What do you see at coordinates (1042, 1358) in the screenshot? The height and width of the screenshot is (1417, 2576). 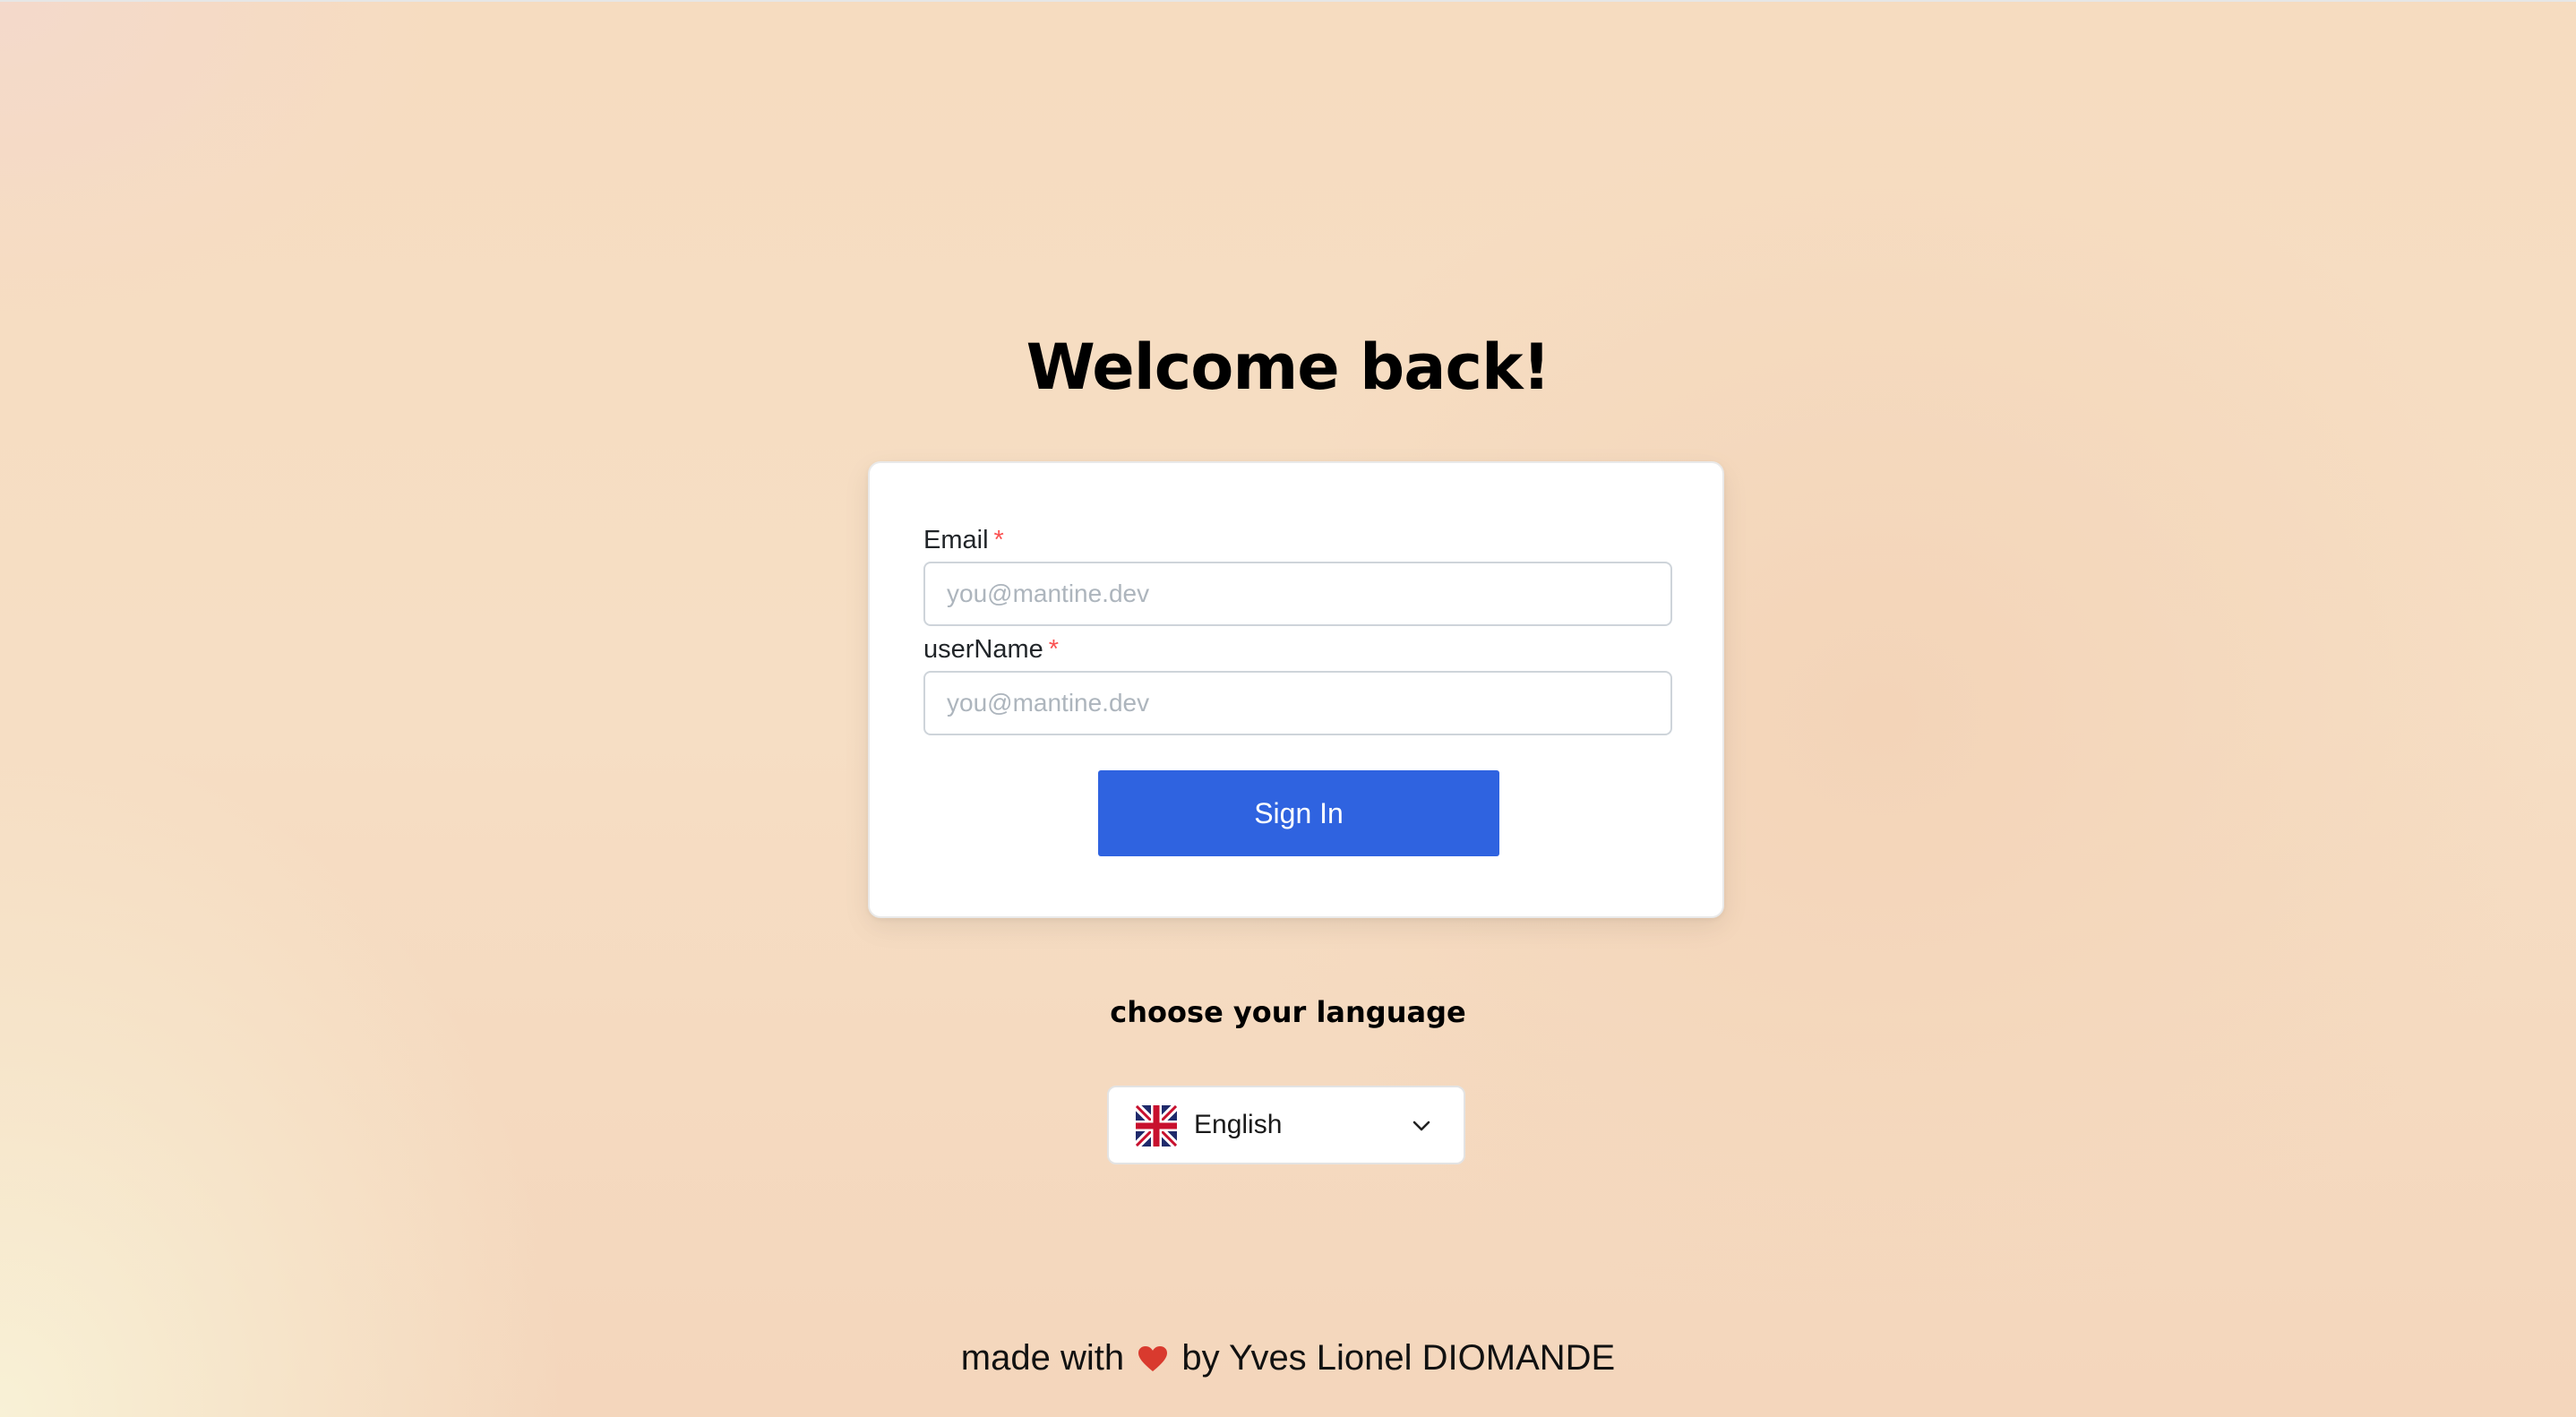 I see `footer-prefix: made with` at bounding box center [1042, 1358].